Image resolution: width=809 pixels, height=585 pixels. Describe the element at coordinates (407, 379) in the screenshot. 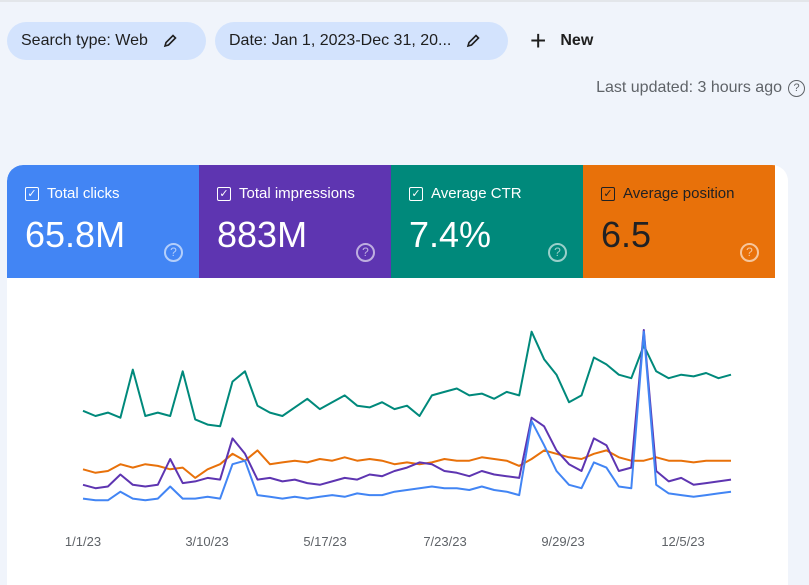

I see `series-line-average-ctr` at that location.